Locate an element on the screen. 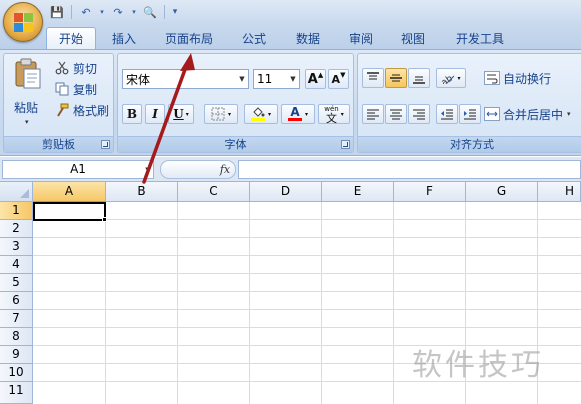 The image size is (581, 404). shrink-font-label: A is located at coordinates (336, 79).